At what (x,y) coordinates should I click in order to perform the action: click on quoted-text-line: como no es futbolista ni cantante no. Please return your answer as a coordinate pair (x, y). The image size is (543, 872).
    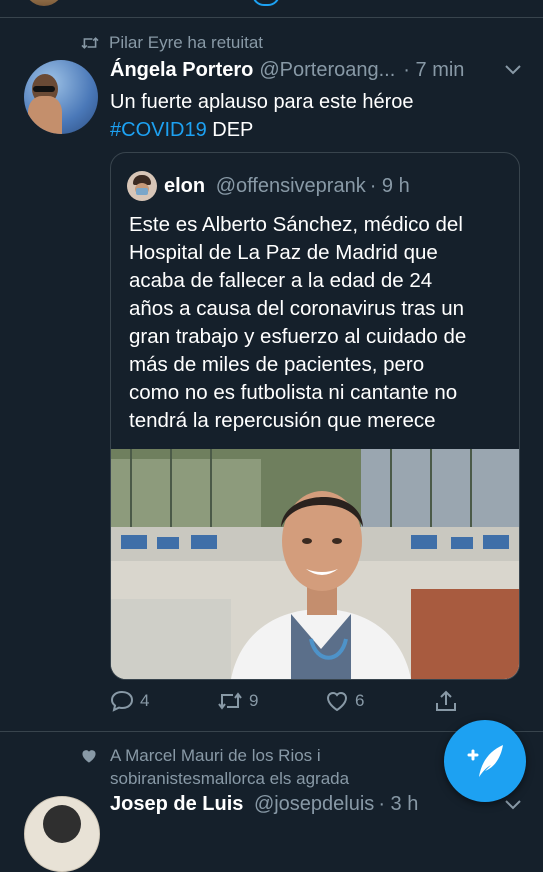
    Looking at the image, I should click on (293, 392).